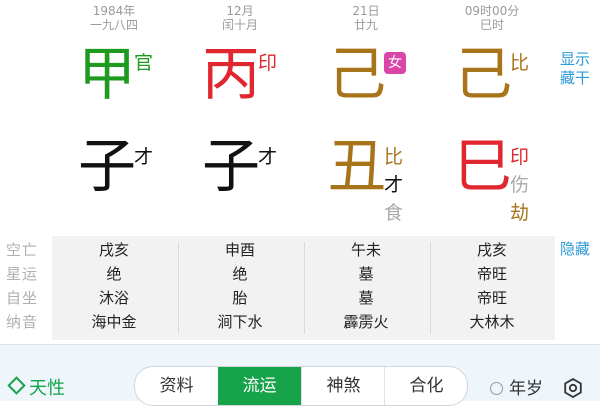 The image size is (600, 406). I want to click on diamond-icon, so click(16, 385).